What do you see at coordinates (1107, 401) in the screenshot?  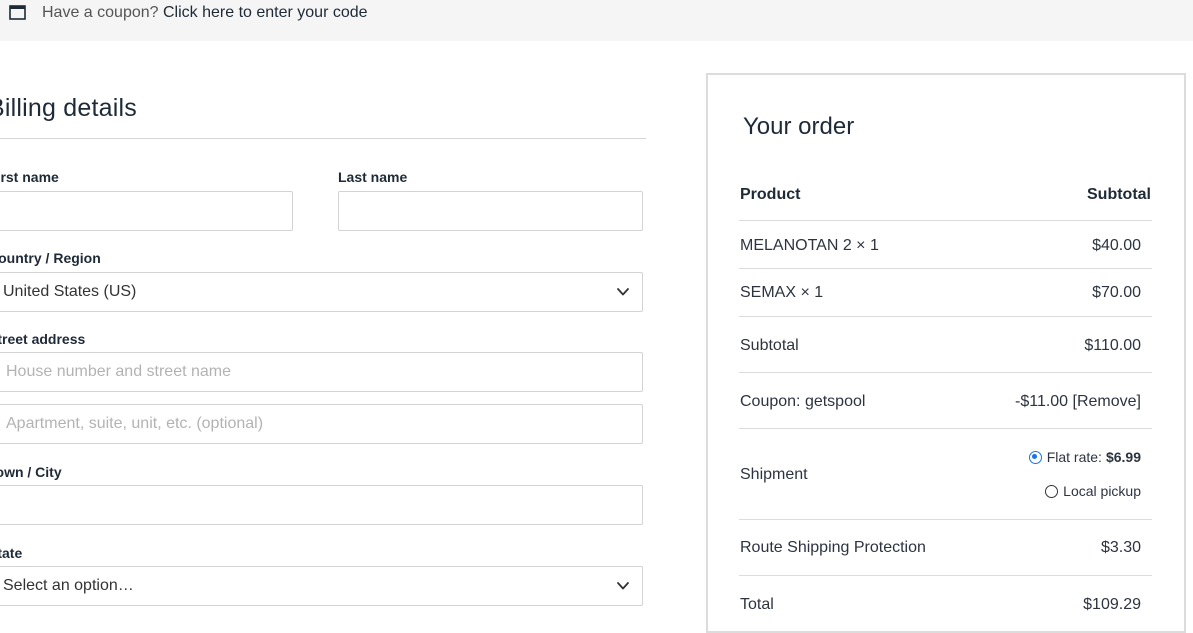 I see `remove-coupon-link: [Remove]` at bounding box center [1107, 401].